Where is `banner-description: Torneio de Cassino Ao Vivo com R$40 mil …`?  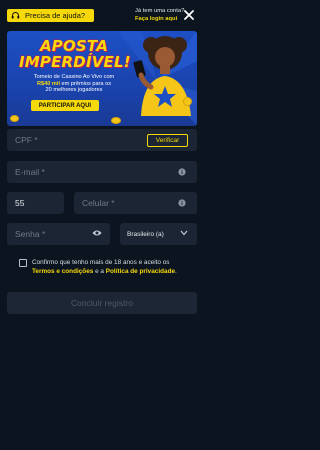 banner-description: Torneio de Cassino Ao Vivo com R$40 mil … is located at coordinates (74, 84).